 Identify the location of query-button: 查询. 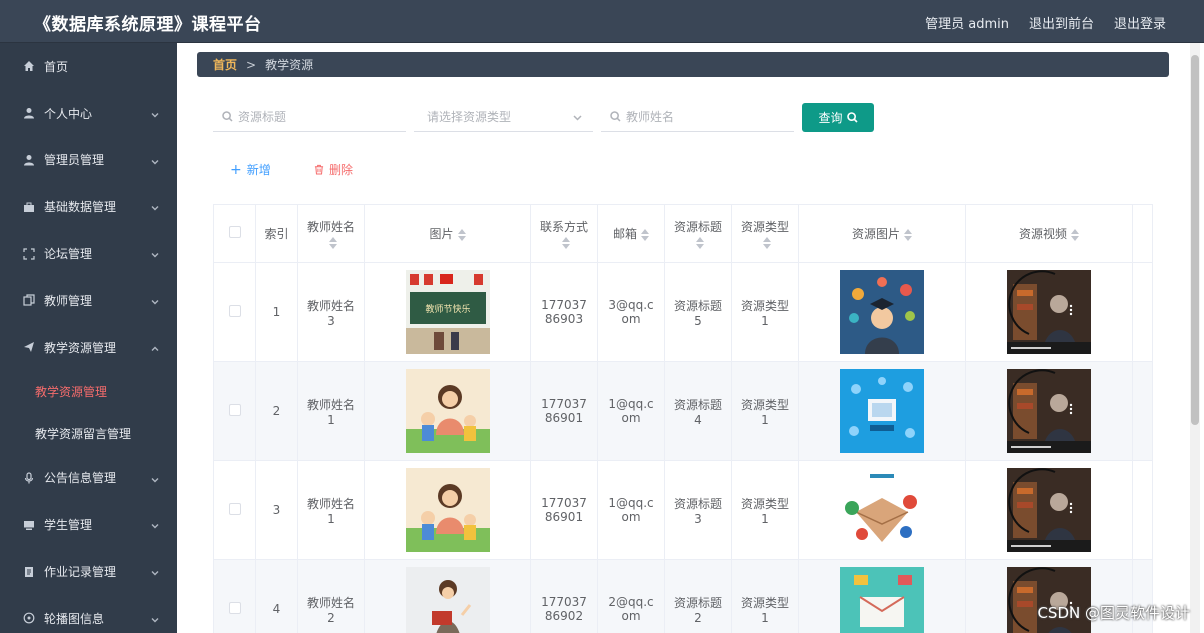
(838, 117).